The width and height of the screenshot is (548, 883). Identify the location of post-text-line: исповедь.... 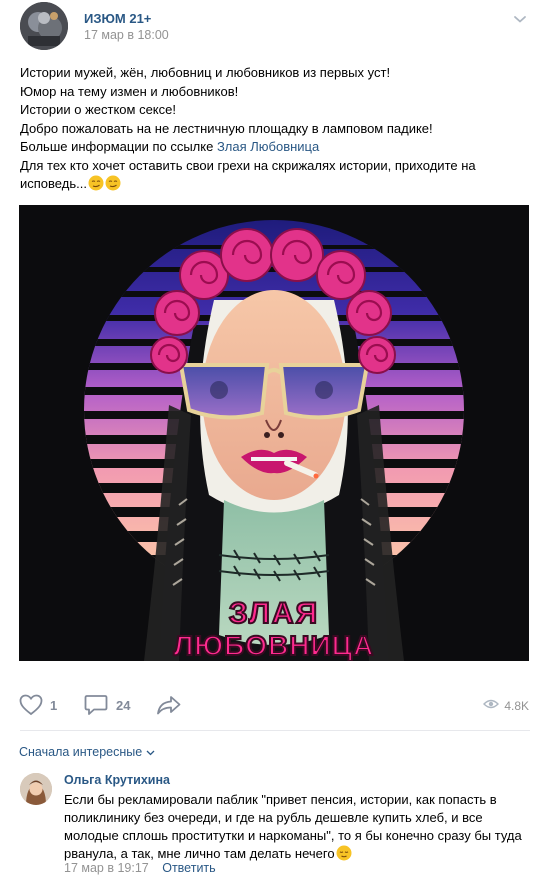
(275, 184).